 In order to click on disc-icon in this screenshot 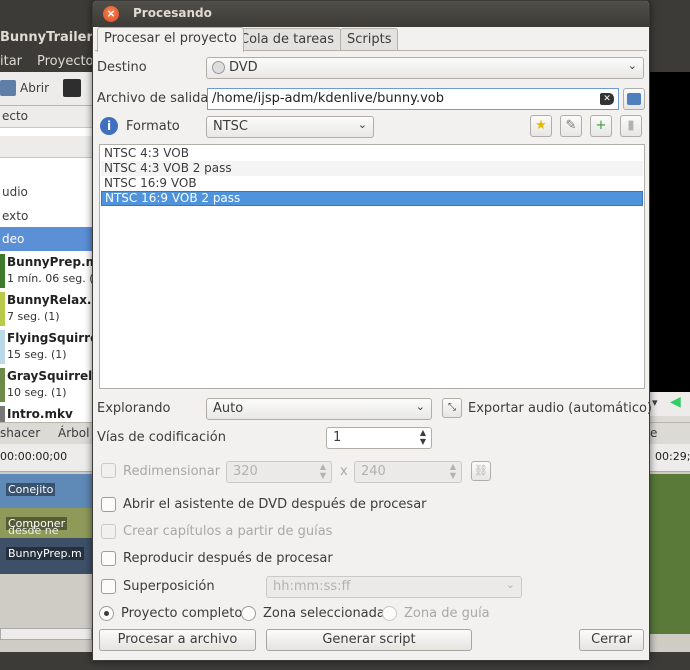, I will do `click(218, 67)`.